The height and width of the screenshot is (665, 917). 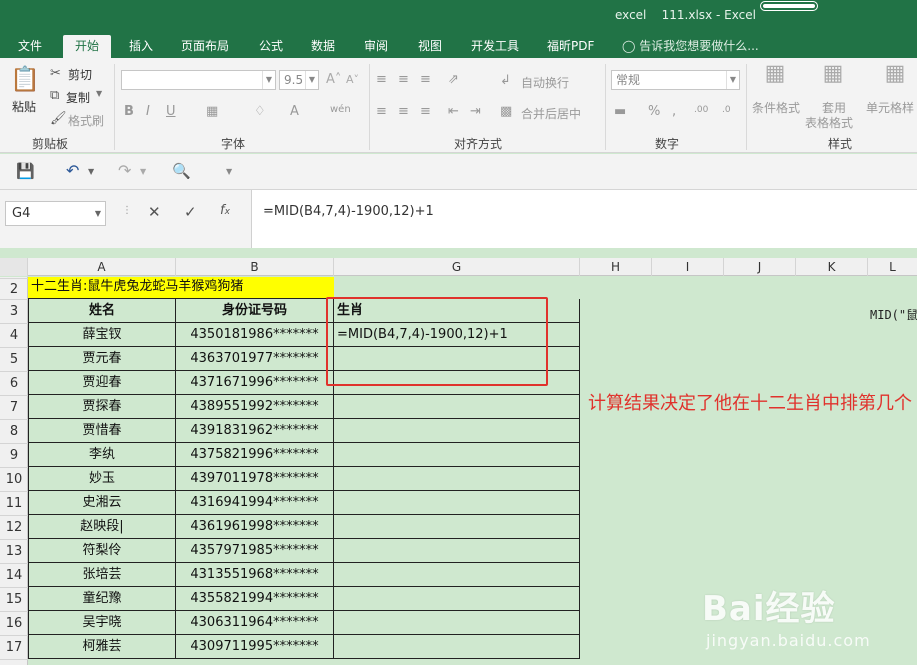 I want to click on cell-name: 赵映段|, so click(x=102, y=527).